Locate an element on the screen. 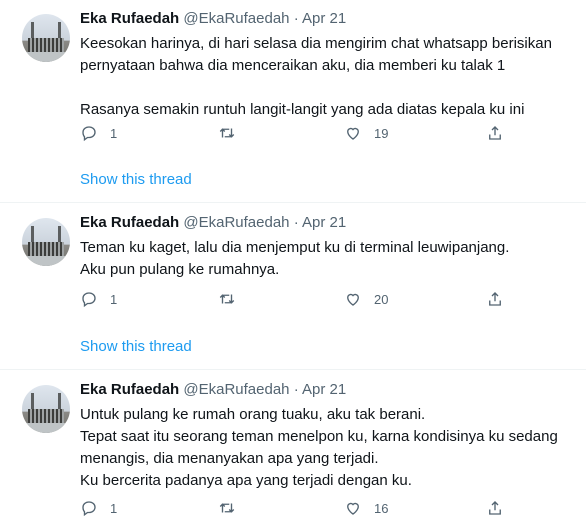 This screenshot has height=524, width=586. action-bar: 1 20 is located at coordinates (305, 300).